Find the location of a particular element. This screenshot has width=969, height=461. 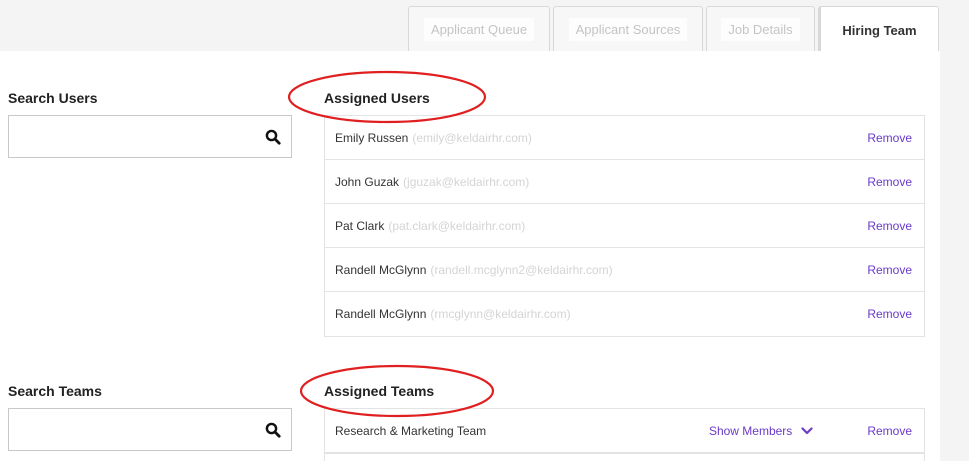

show-members-button: Show Members is located at coordinates (761, 431).